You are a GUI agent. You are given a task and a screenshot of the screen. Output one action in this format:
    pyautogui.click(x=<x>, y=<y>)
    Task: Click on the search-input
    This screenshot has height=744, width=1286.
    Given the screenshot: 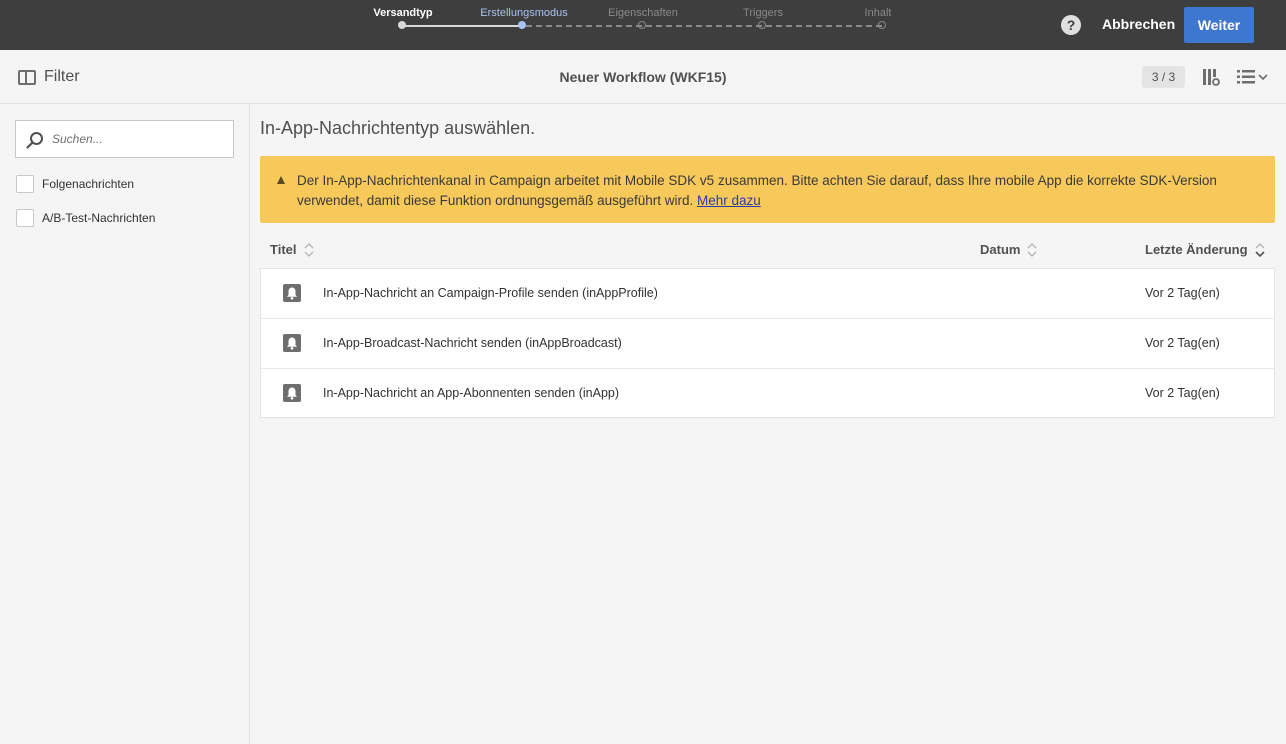 What is the action you would take?
    pyautogui.click(x=139, y=139)
    